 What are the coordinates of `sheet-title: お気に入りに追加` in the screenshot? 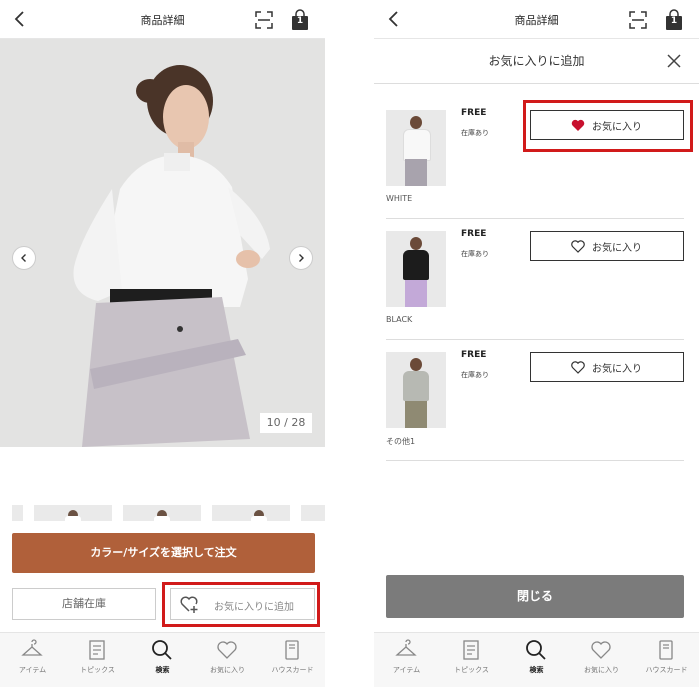 It's located at (536, 61).